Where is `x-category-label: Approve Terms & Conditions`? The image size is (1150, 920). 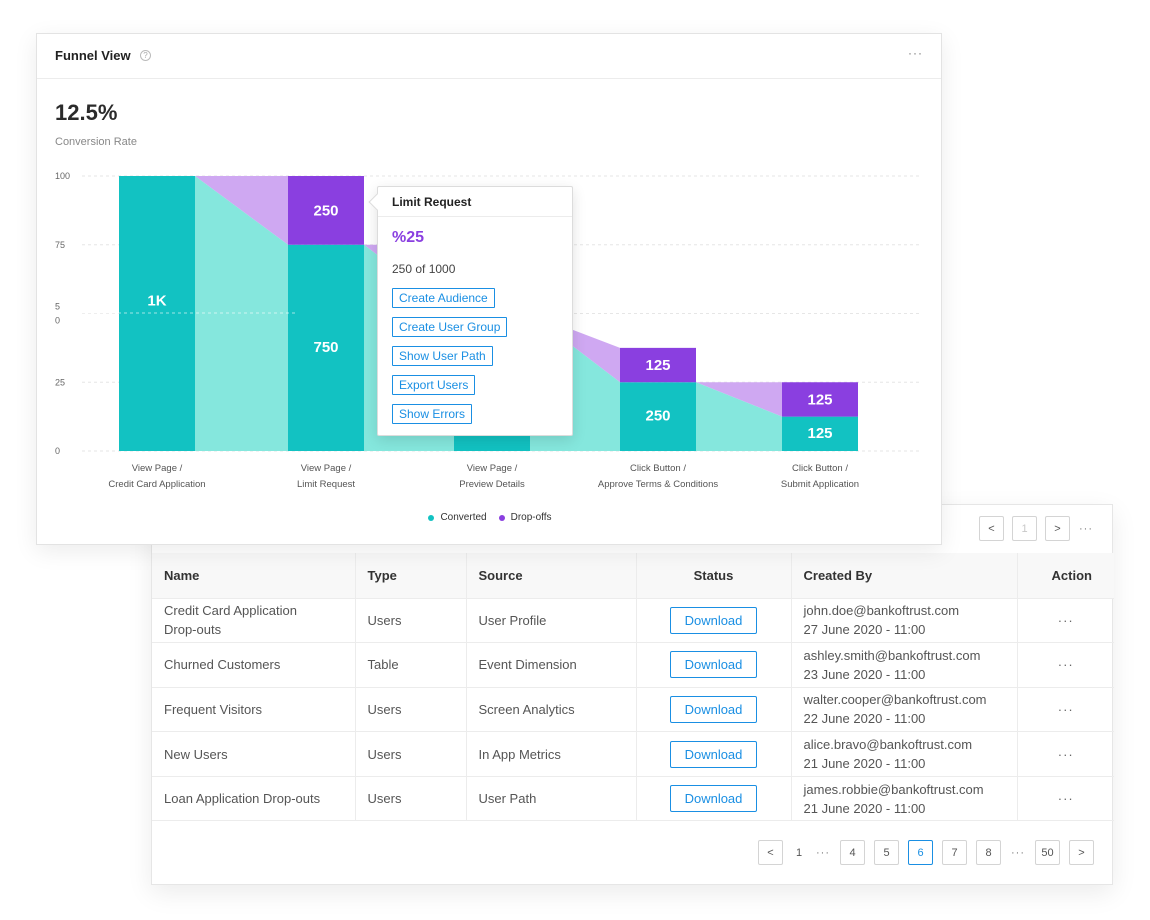 x-category-label: Approve Terms & Conditions is located at coordinates (658, 484).